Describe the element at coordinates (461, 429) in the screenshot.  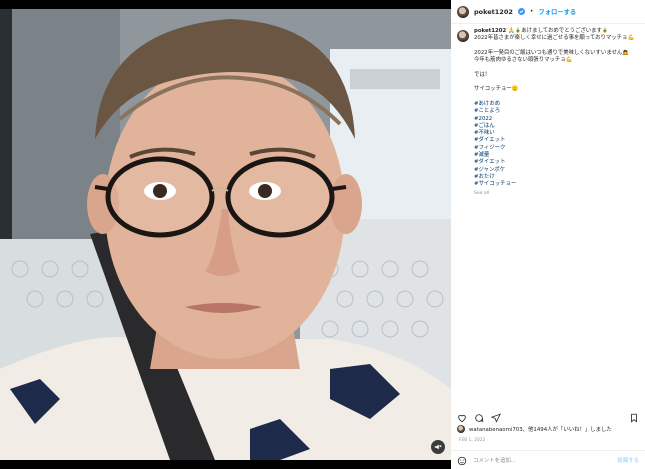
I see `liker-avatar` at that location.